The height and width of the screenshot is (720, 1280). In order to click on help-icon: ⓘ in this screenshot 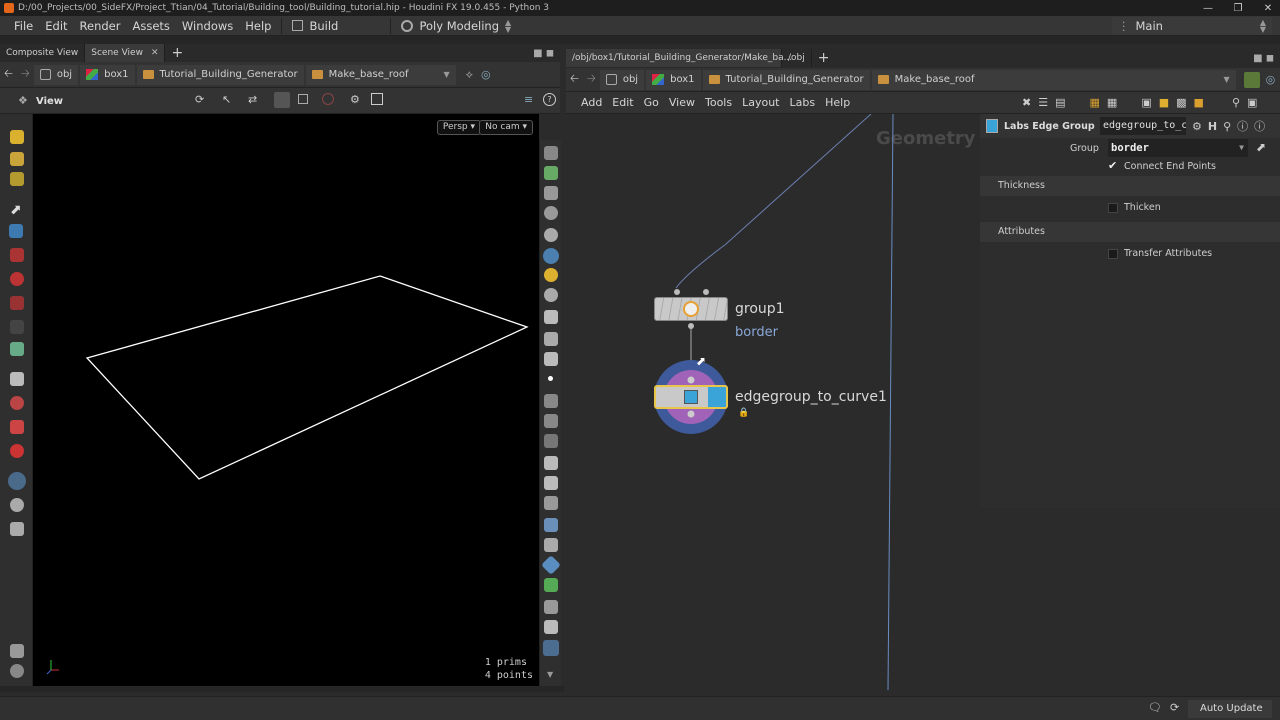, I will do `click(1259, 126)`.